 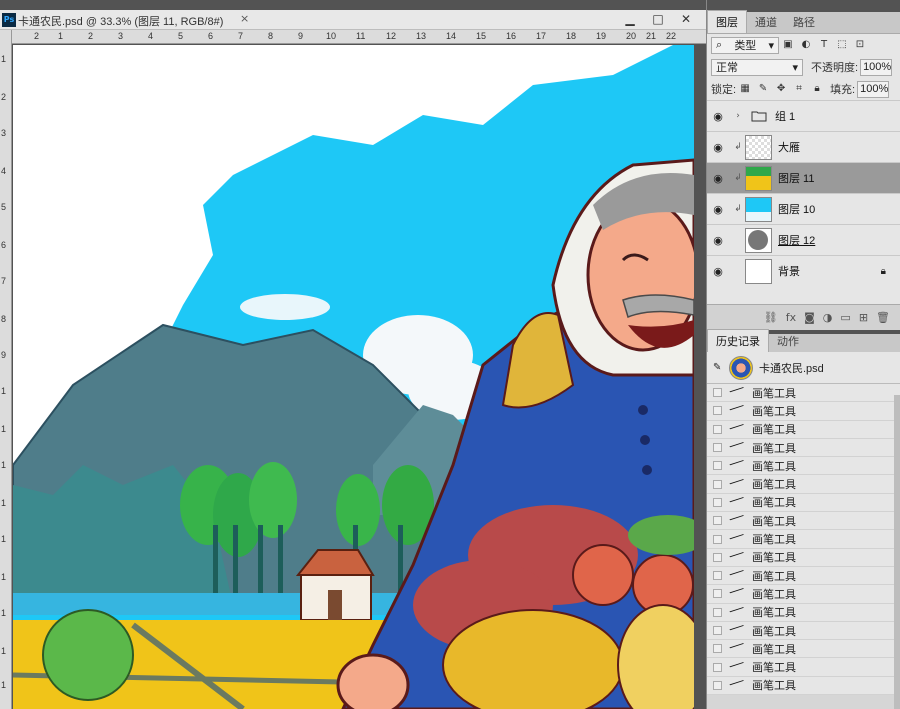 I want to click on lock-image-brush-icon: ✎, so click(x=763, y=89).